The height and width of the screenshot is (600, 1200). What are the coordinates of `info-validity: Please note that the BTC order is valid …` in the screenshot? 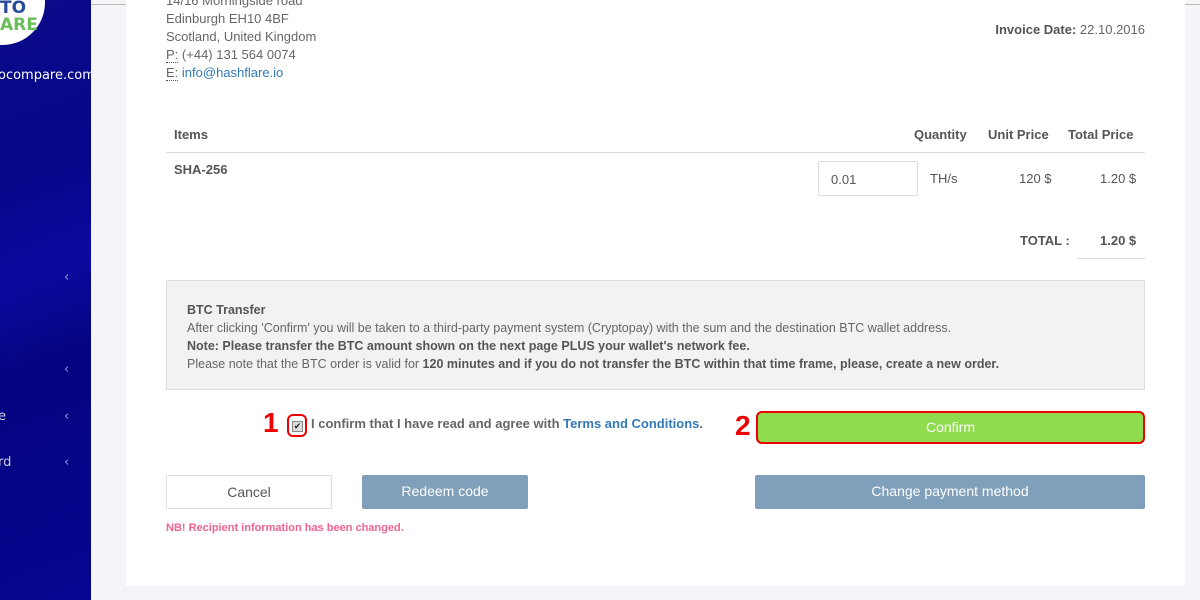 It's located at (655, 364).